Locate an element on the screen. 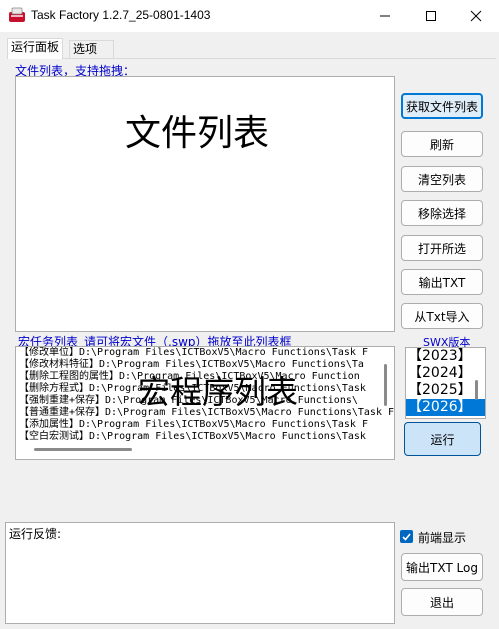 Image resolution: width=499 pixels, height=629 pixels. checkmark-icon is located at coordinates (406, 537).